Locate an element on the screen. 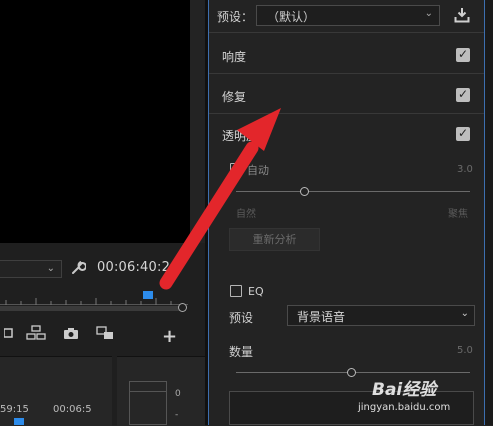 The width and height of the screenshot is (493, 426). watermark-url: jingyan.baidu.com is located at coordinates (404, 407).